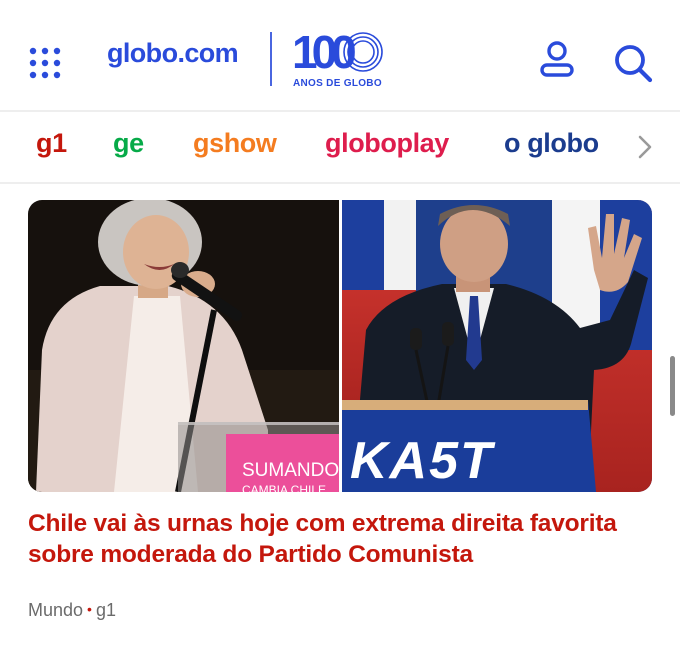 Image resolution: width=680 pixels, height=659 pixels. I want to click on article-meta: Mundo • g1, so click(72, 610).